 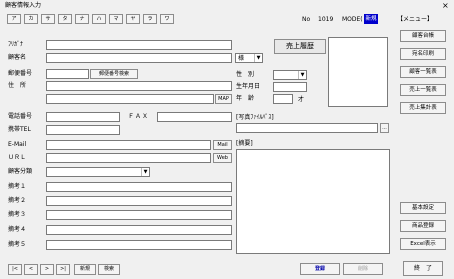 What do you see at coordinates (139, 245) in the screenshot?
I see `remark-5-input` at bounding box center [139, 245].